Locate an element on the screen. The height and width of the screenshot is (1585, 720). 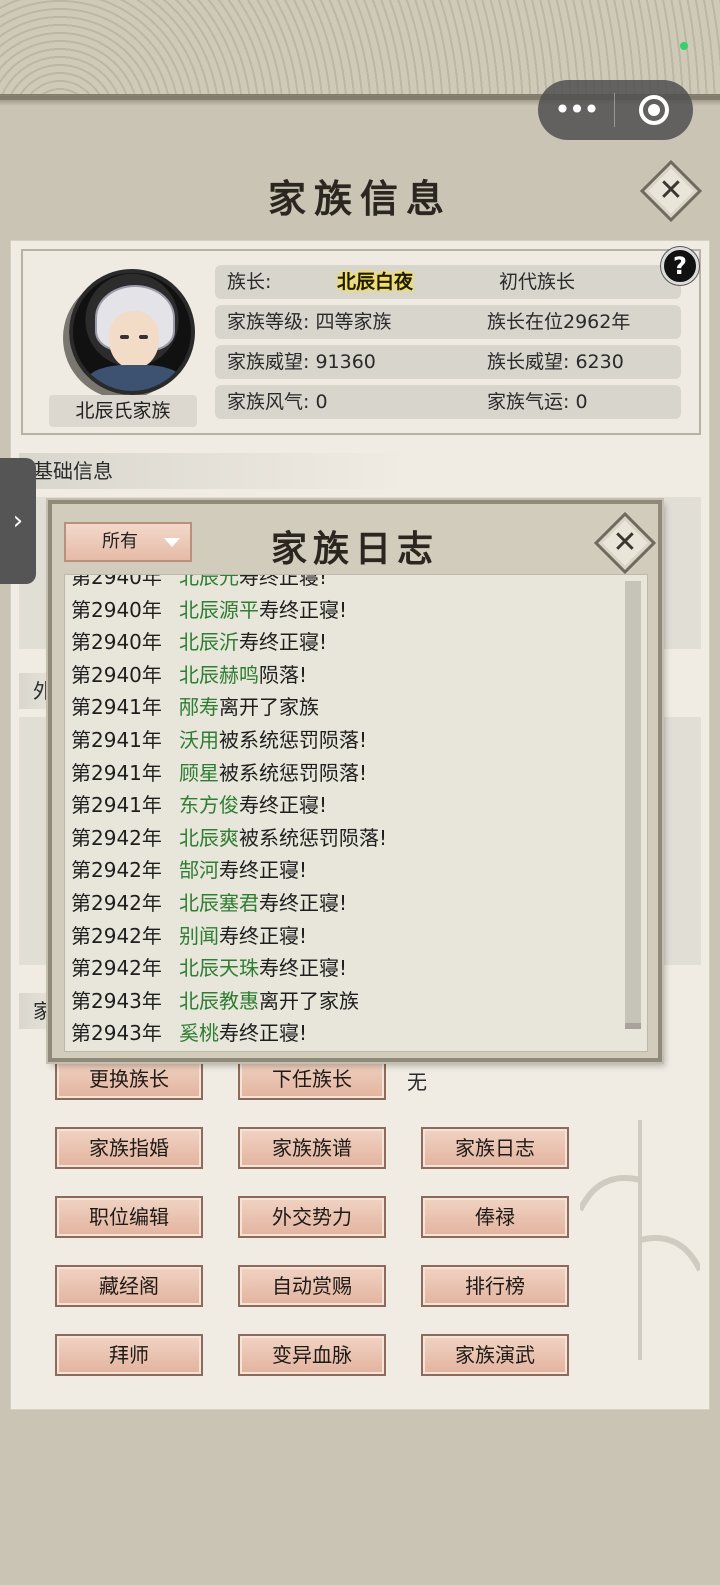
status-indicator is located at coordinates (684, 46).